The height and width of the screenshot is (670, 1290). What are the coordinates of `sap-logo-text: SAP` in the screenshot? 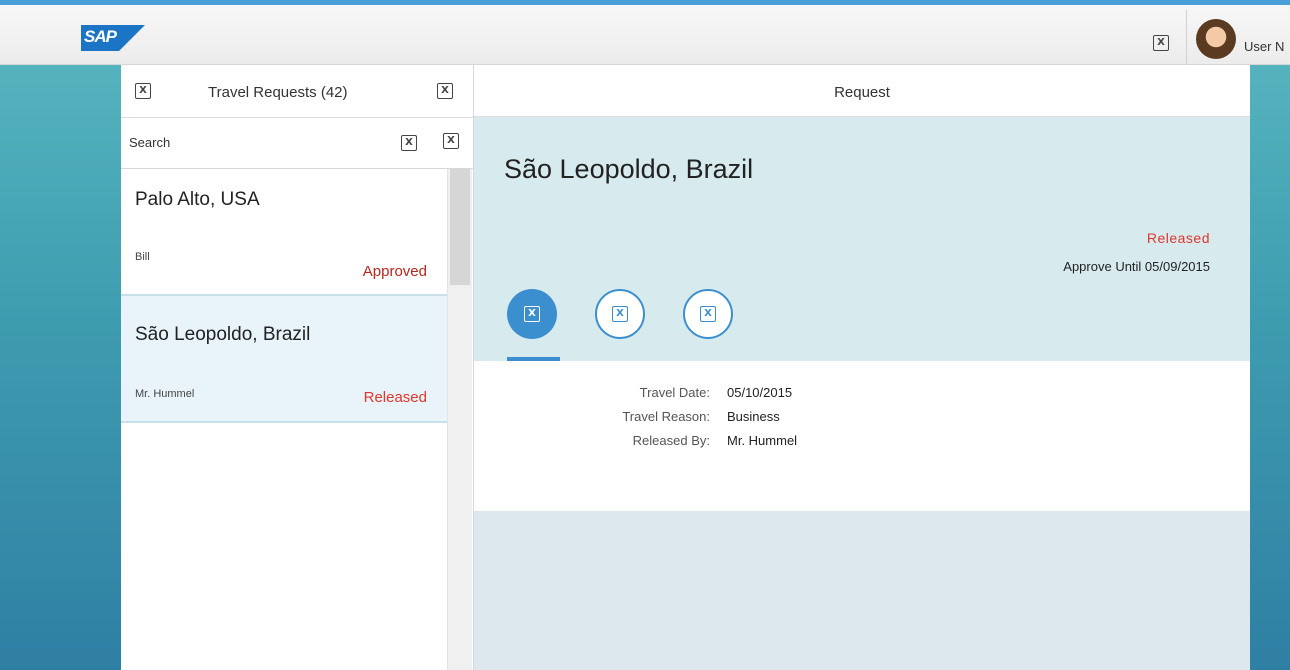 It's located at (100, 36).